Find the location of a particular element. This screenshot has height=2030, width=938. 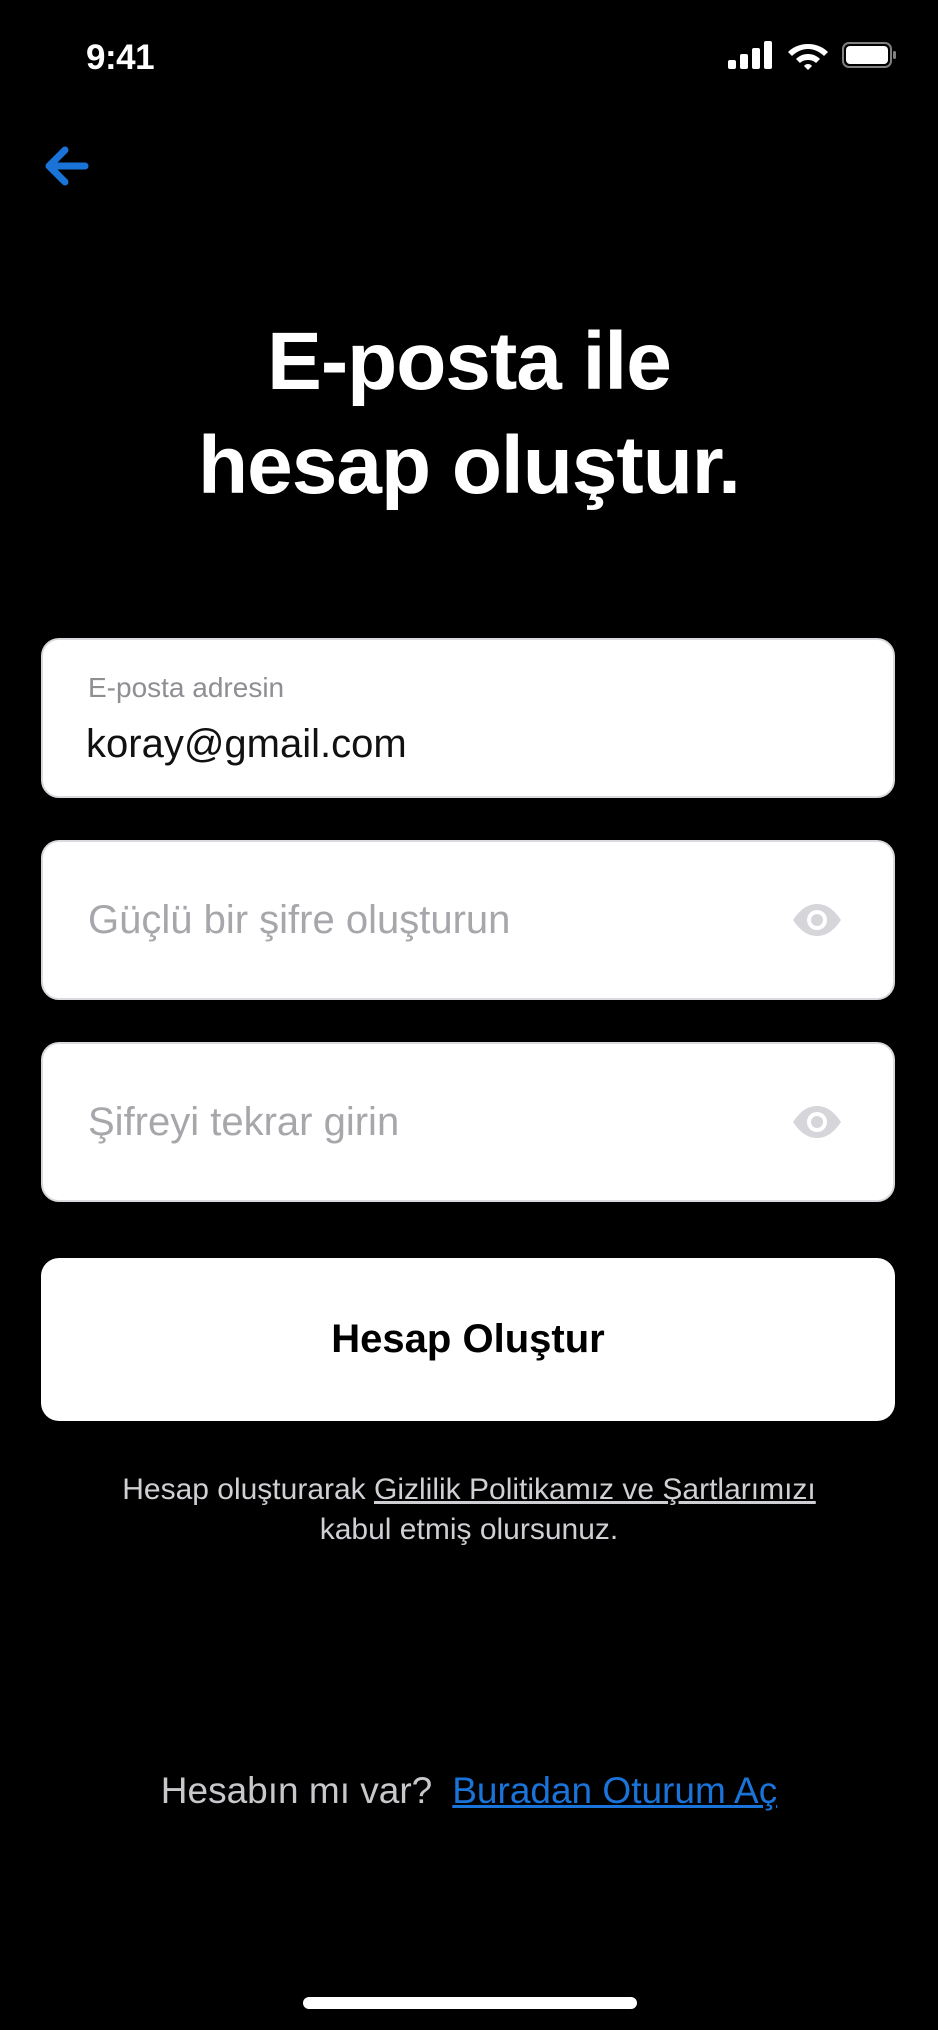

privacy-terms-link: Gizlilik Politikamız ve Şartlarımızı is located at coordinates (595, 1489).